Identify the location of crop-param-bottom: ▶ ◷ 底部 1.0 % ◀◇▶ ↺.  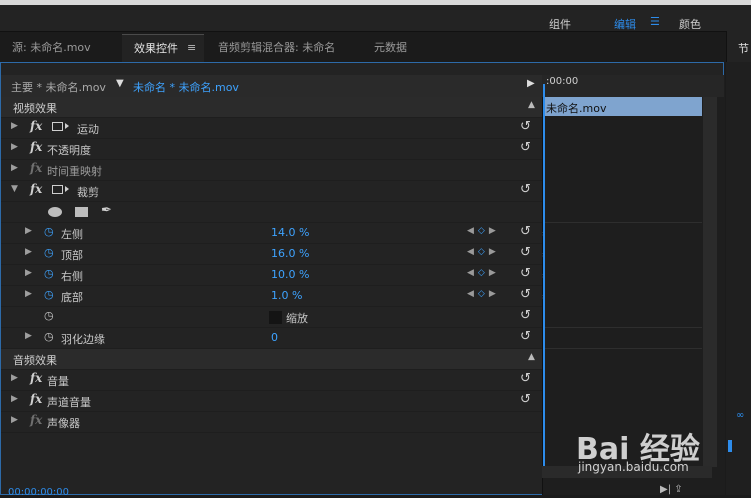
(271, 296).